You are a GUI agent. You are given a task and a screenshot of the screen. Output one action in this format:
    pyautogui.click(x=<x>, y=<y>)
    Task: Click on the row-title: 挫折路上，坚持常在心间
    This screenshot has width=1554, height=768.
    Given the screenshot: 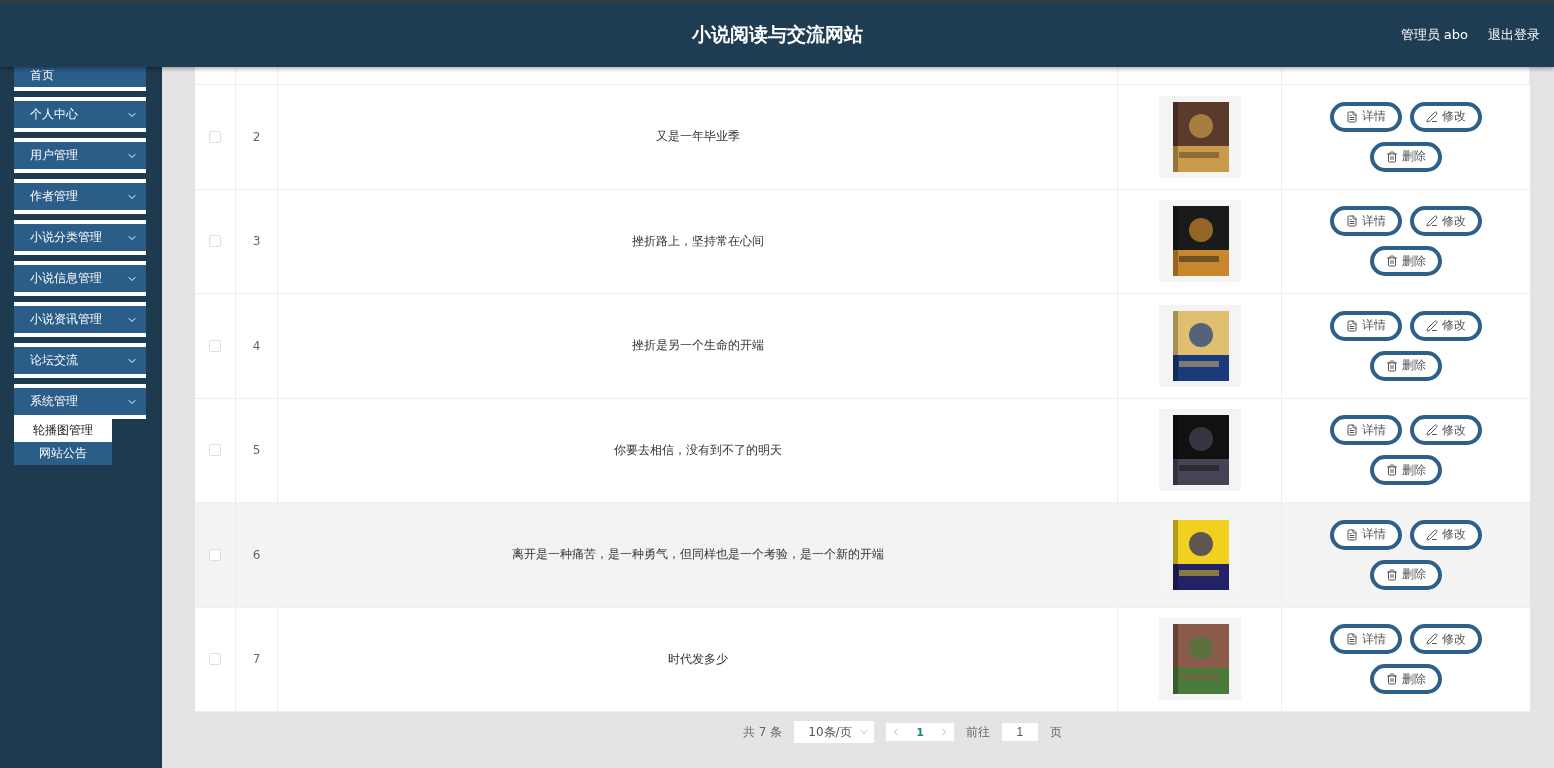 What is the action you would take?
    pyautogui.click(x=697, y=241)
    